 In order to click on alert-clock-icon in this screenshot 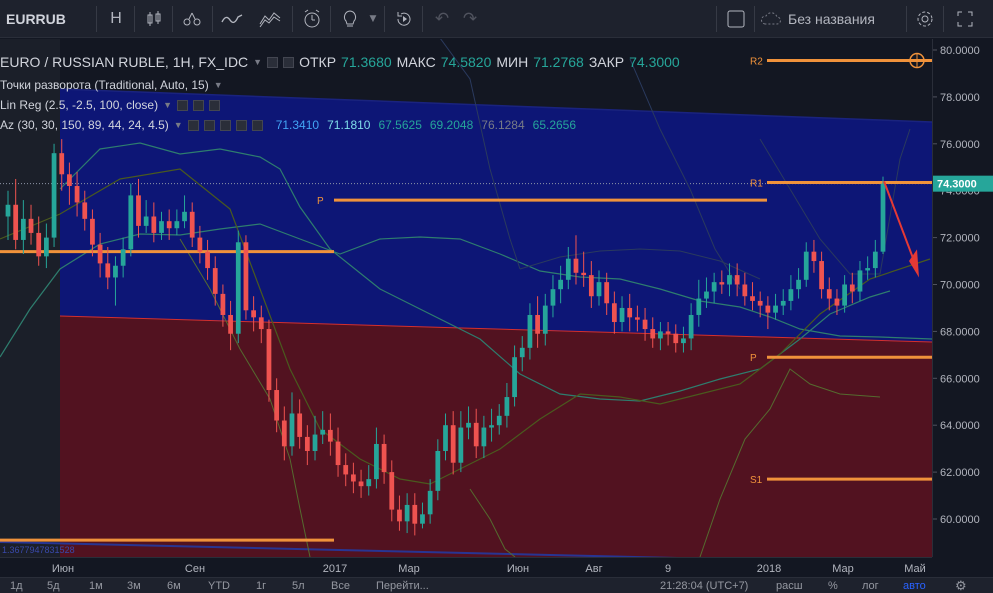, I will do `click(312, 19)`.